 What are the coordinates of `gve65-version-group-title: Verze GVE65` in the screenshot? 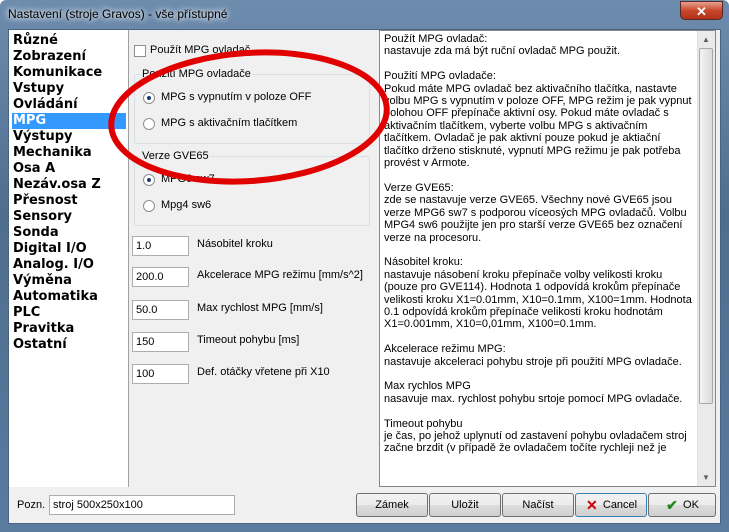 It's located at (175, 156).